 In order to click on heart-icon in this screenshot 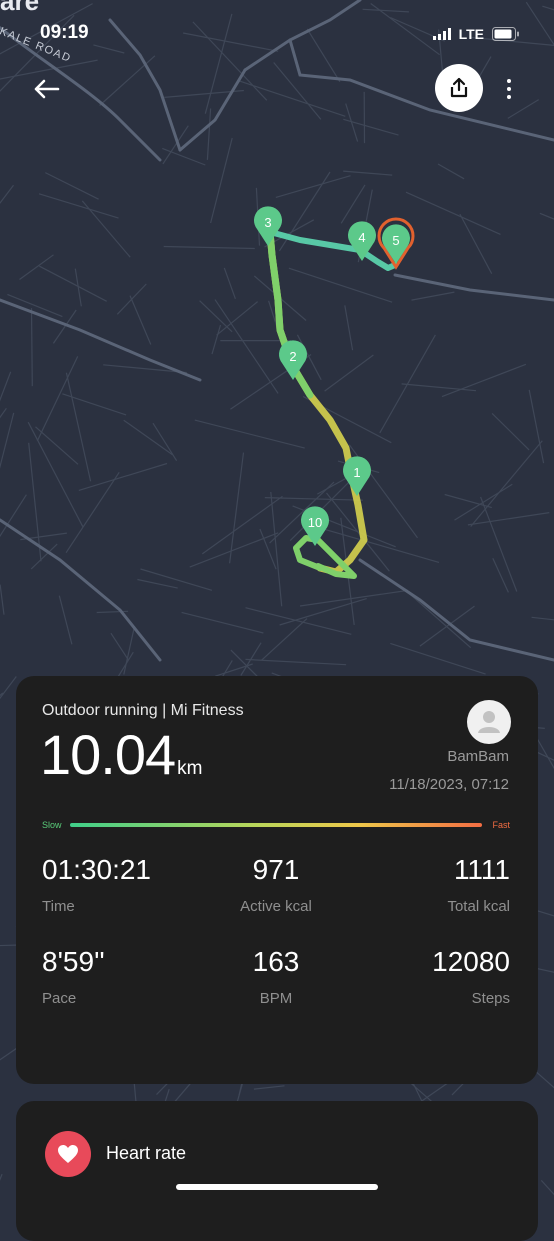, I will do `click(68, 1154)`.